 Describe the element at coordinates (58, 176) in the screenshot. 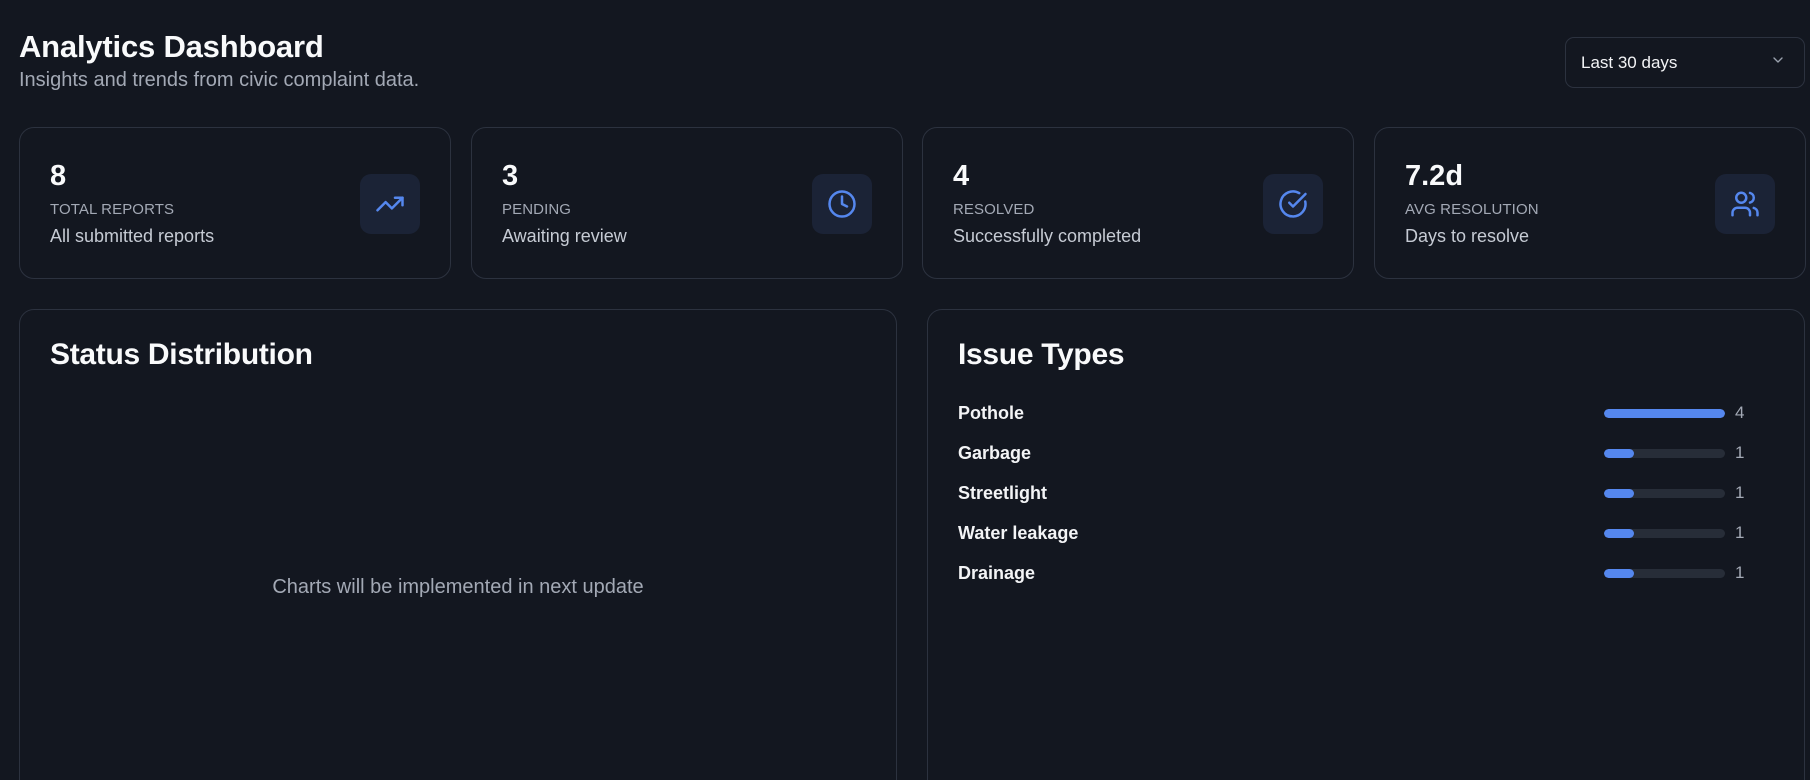

I see `stat-value: 8` at that location.